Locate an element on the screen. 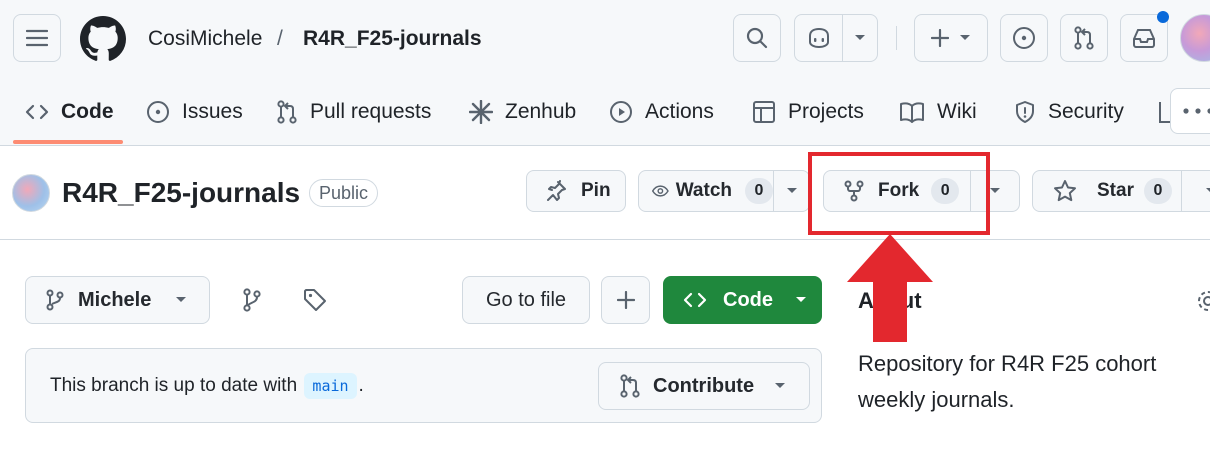 The width and height of the screenshot is (1210, 451). repo-owner-avatar is located at coordinates (31, 193).